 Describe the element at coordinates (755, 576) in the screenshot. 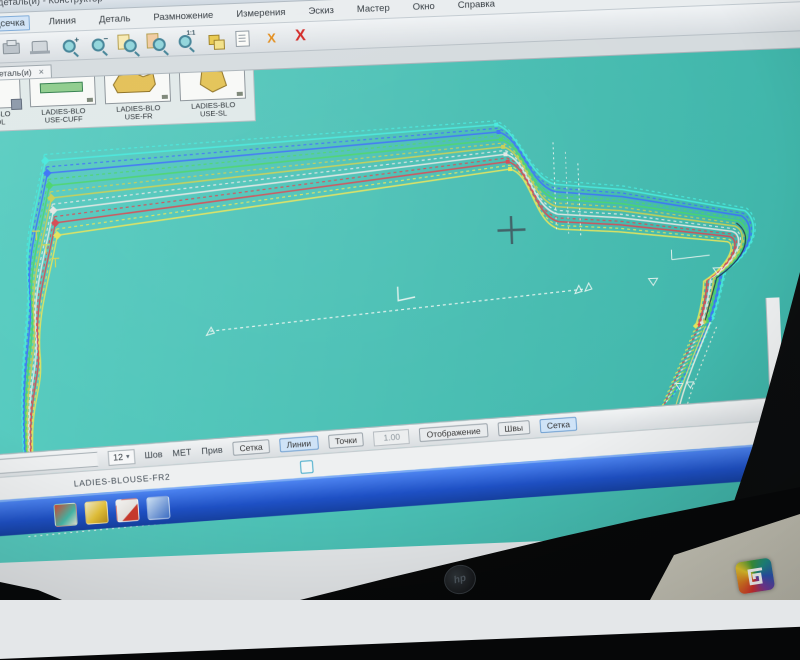

I see `rainbow-logo` at that location.